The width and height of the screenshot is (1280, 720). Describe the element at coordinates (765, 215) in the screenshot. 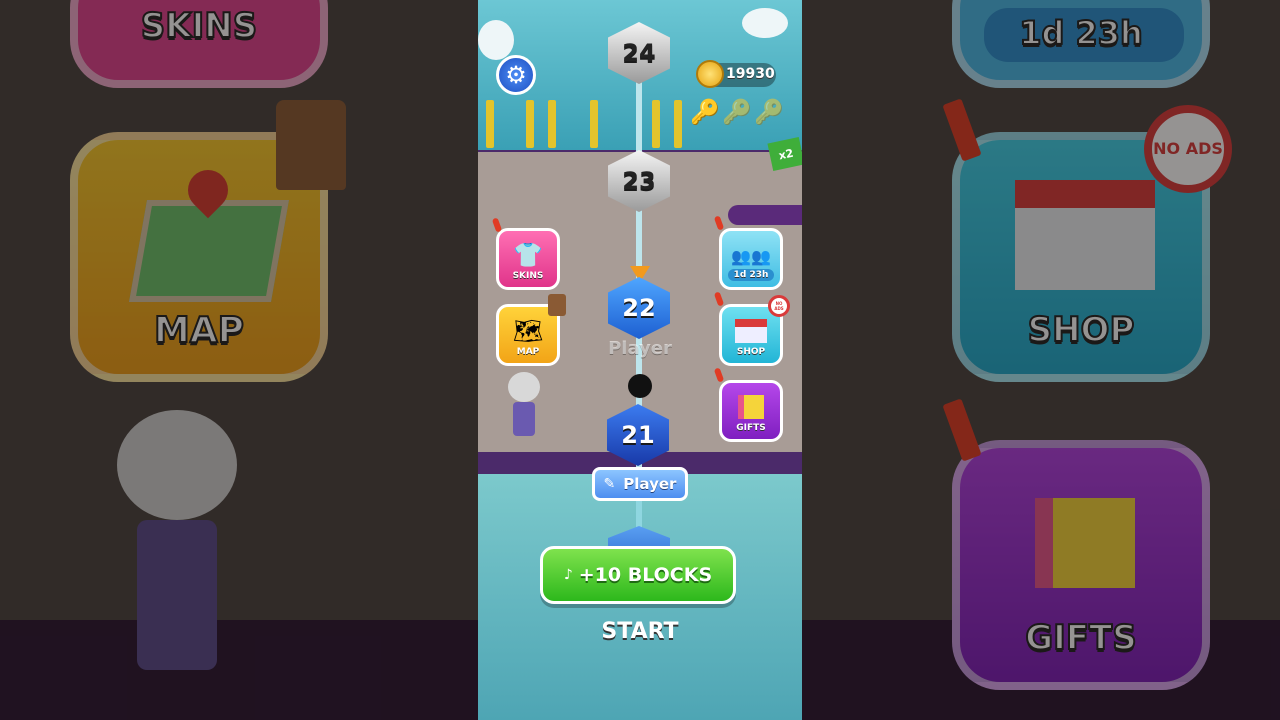

I see `purple-ramp` at that location.